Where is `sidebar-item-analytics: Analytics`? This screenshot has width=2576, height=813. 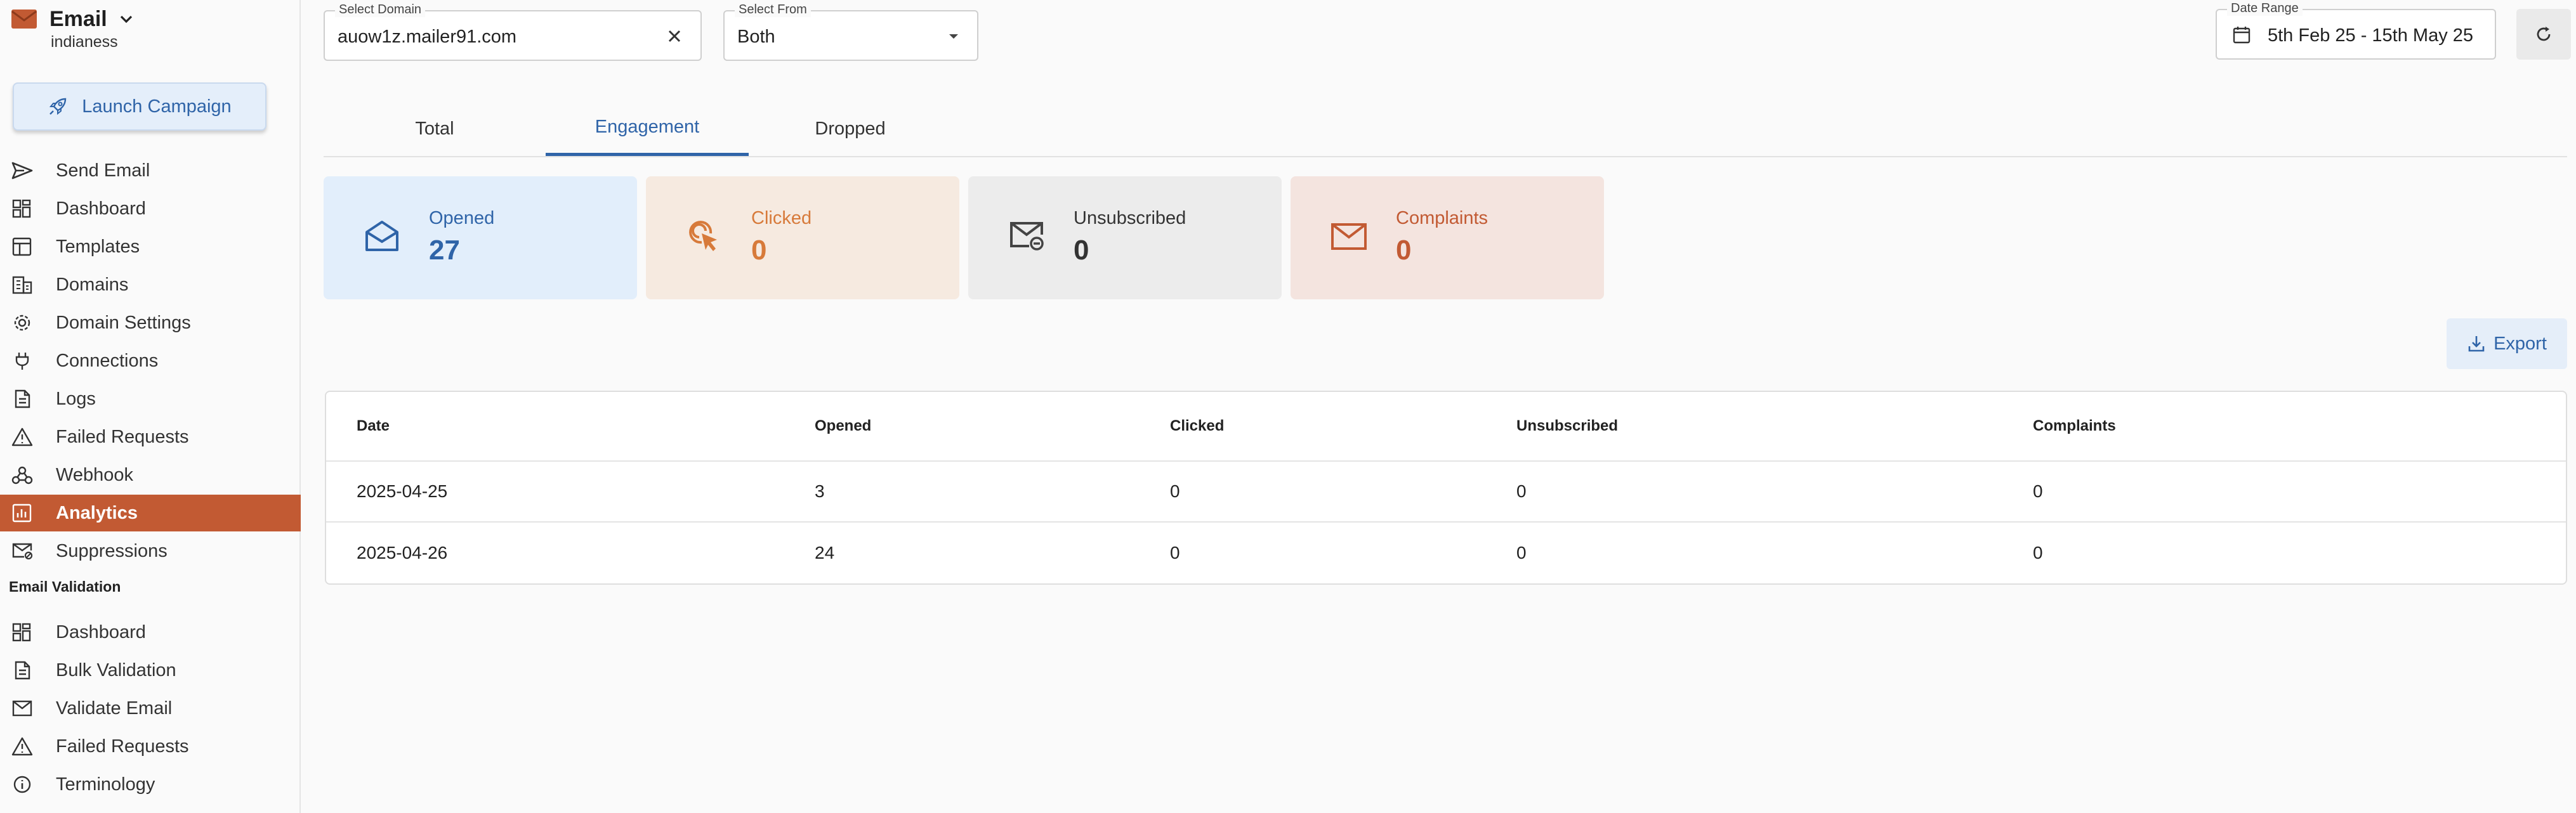
sidebar-item-analytics: Analytics is located at coordinates (150, 513).